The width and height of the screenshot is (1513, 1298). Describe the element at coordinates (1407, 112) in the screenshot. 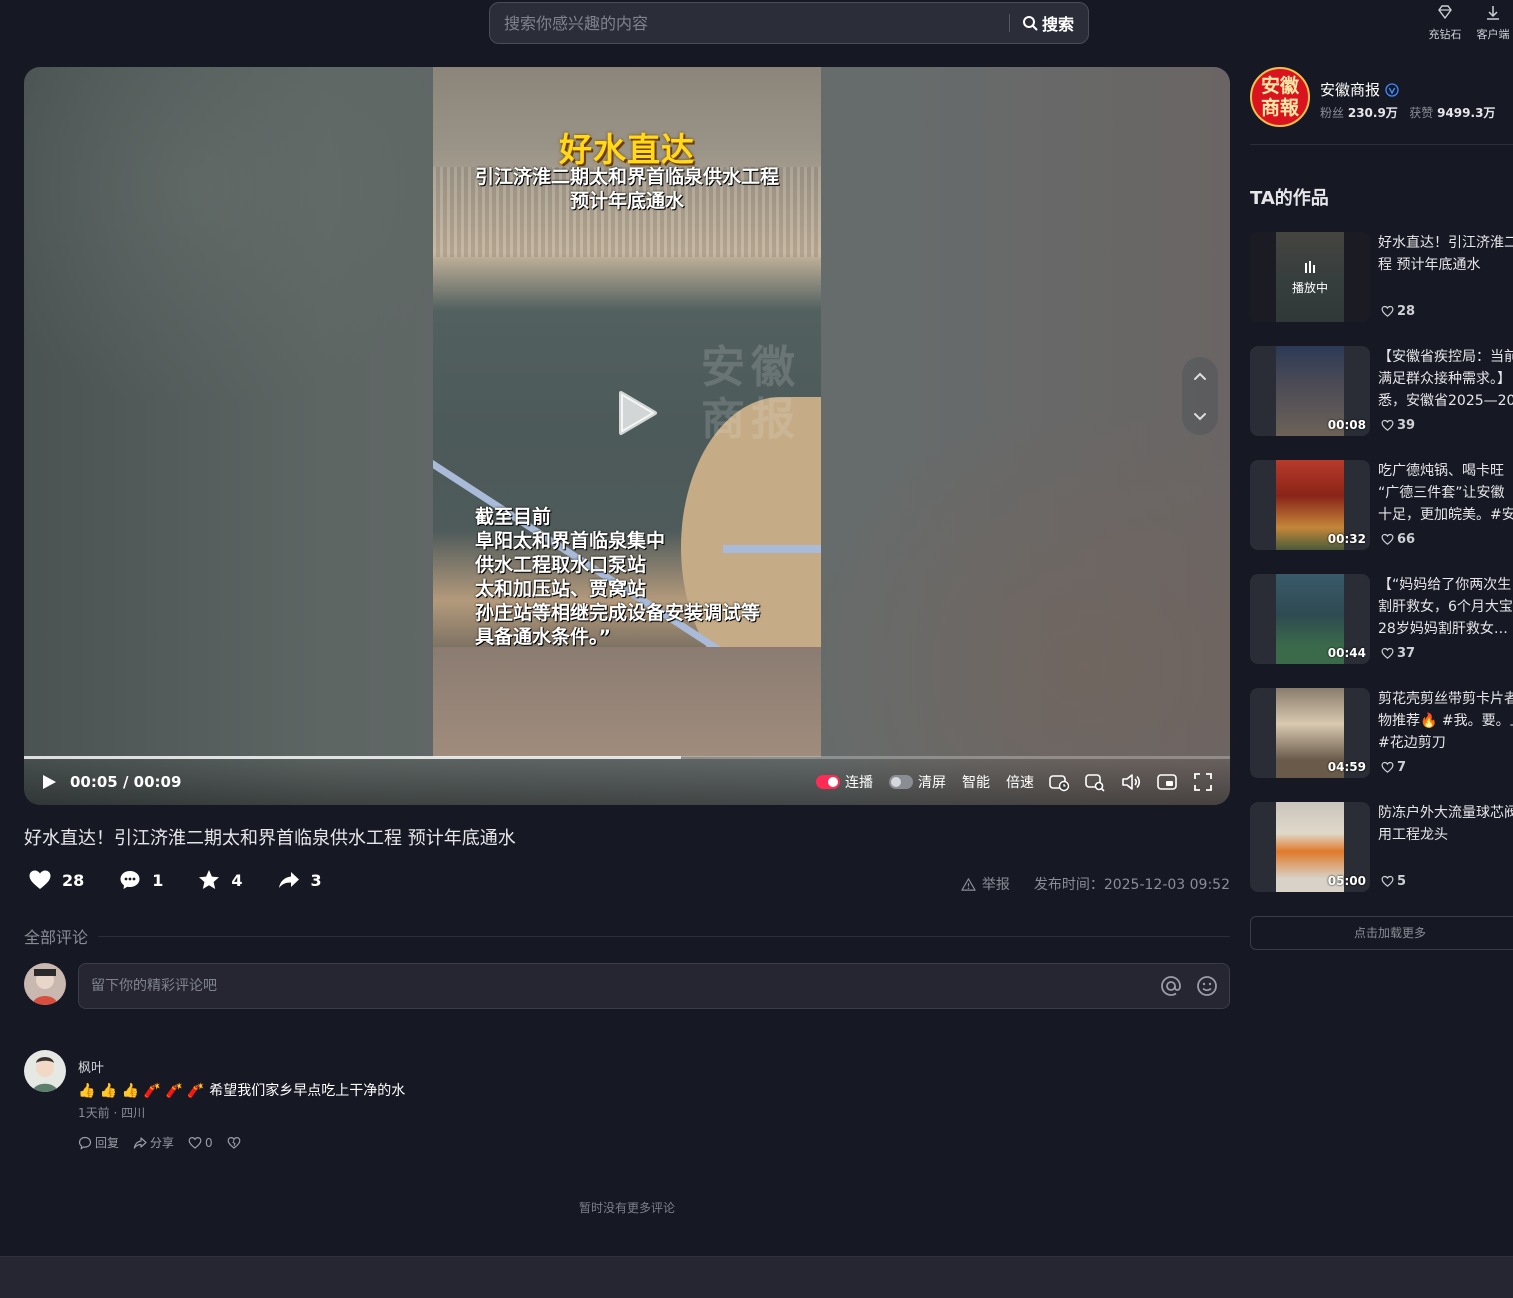

I see `author-stats: 粉丝 230.9万 获赞 9499.3万` at that location.